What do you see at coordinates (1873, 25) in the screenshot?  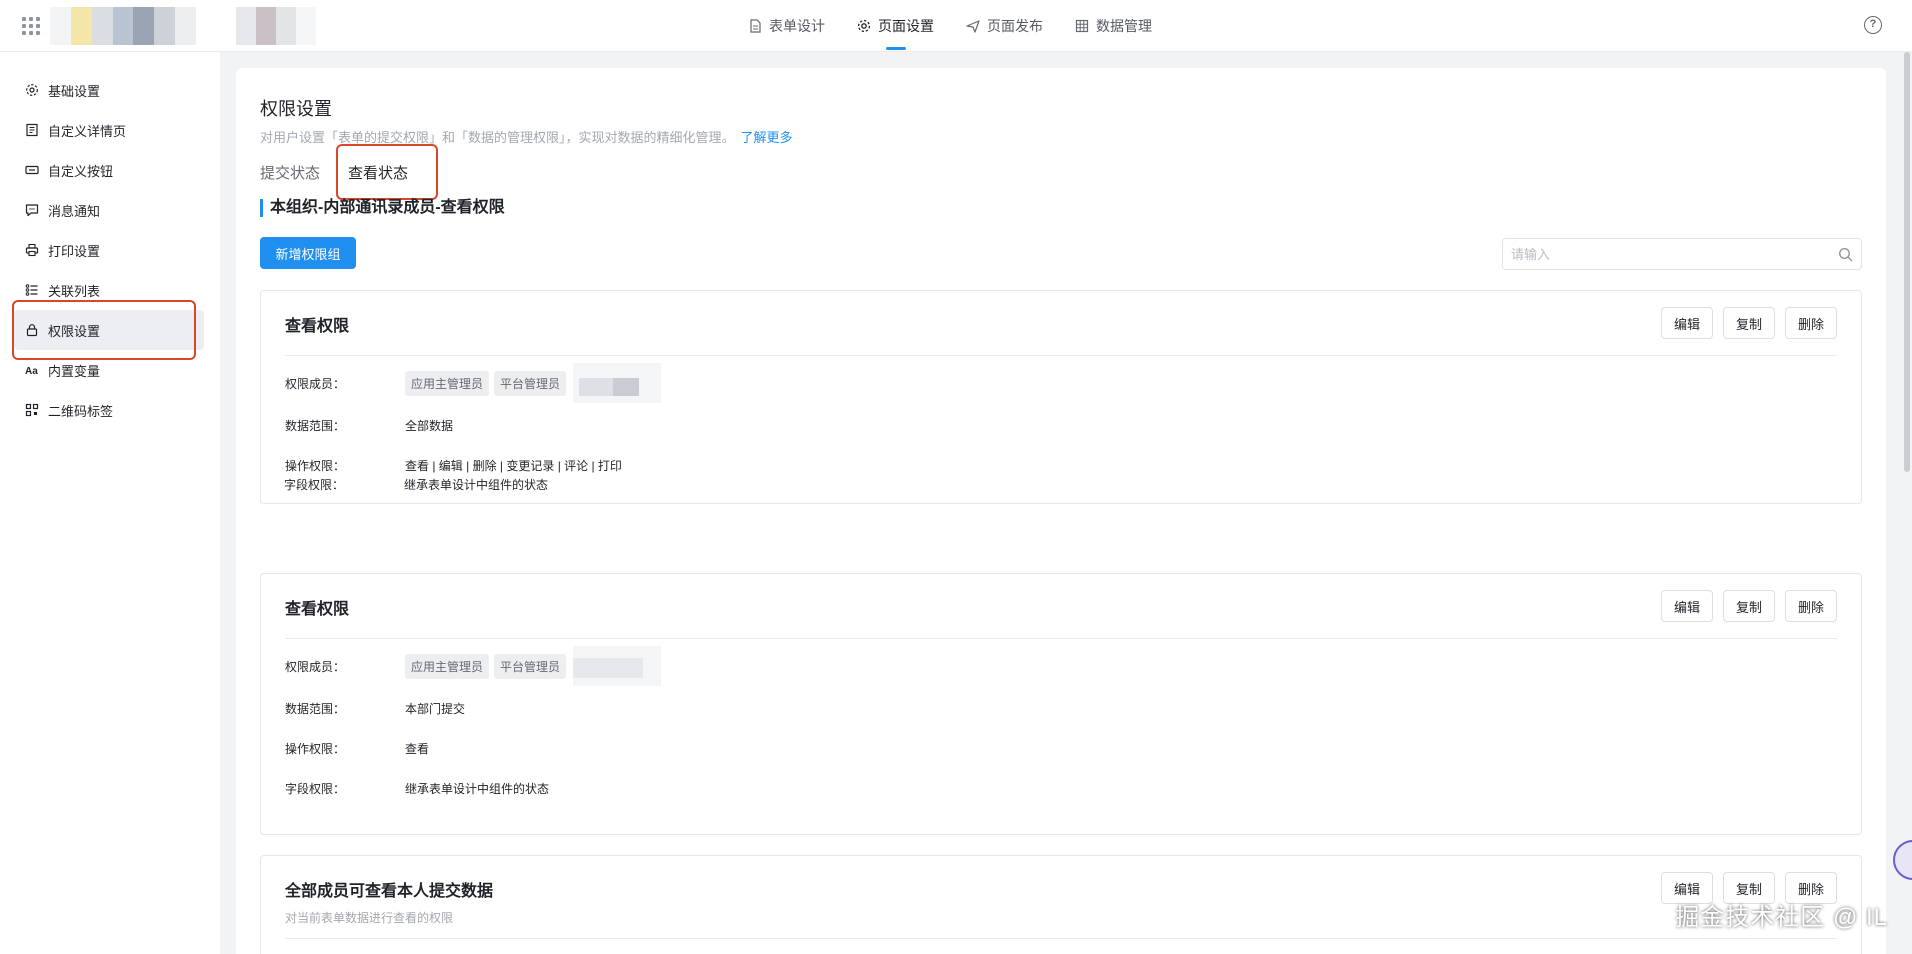 I see `help-icon: ?` at bounding box center [1873, 25].